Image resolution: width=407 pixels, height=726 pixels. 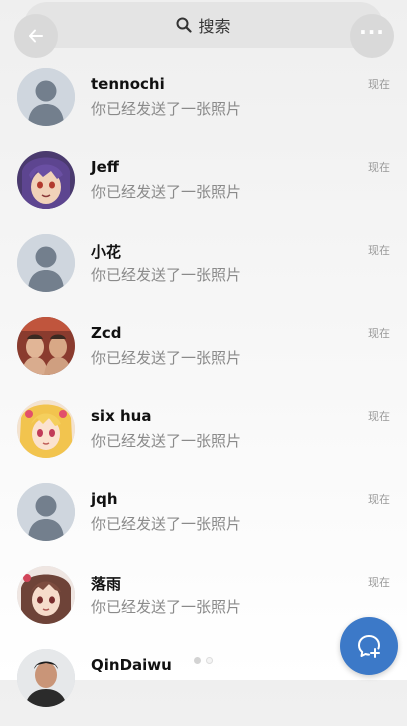 I want to click on more-icon: ···, so click(x=372, y=32).